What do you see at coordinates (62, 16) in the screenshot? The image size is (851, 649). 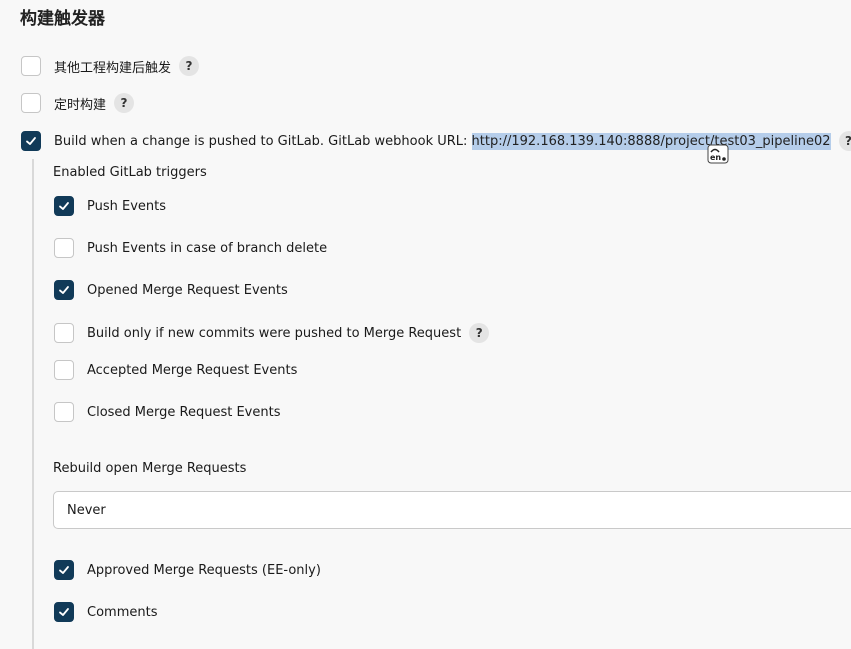 I see `section-title: 构建触发器` at bounding box center [62, 16].